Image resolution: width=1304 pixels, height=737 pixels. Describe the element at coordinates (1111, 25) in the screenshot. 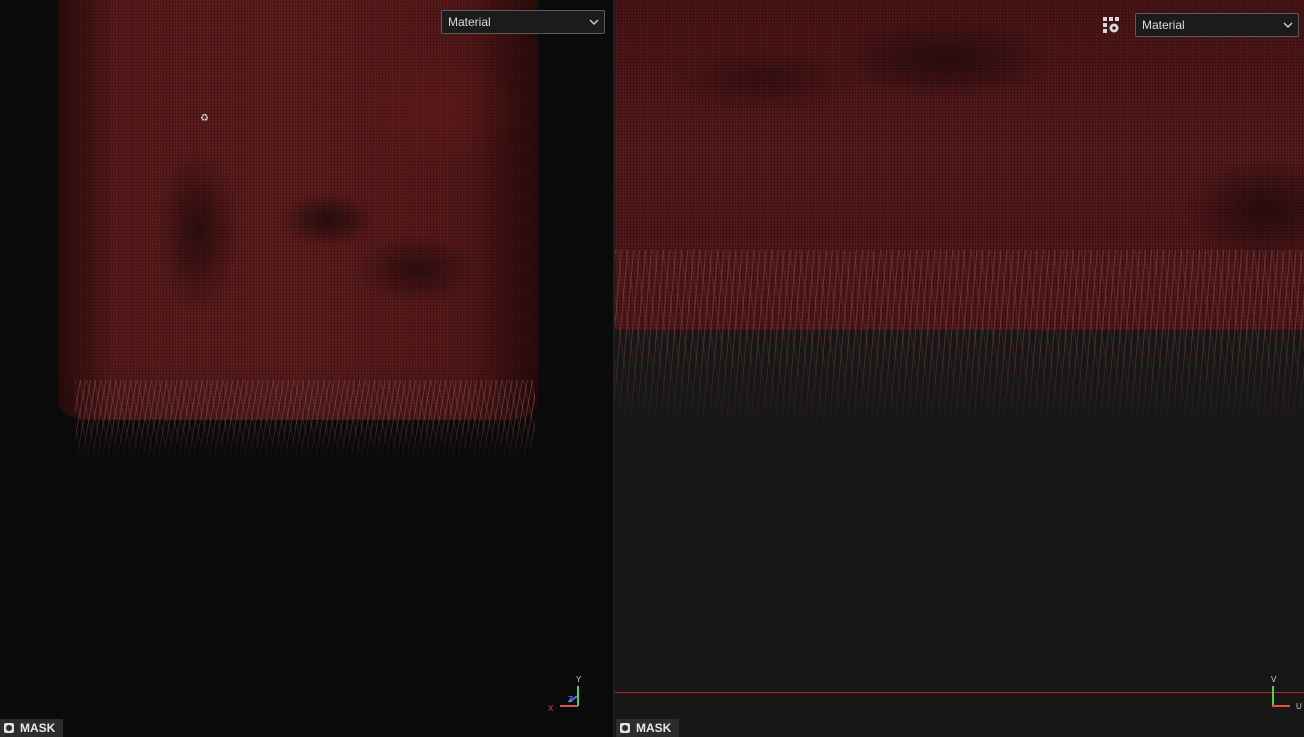

I see `grid-settings-icon` at that location.